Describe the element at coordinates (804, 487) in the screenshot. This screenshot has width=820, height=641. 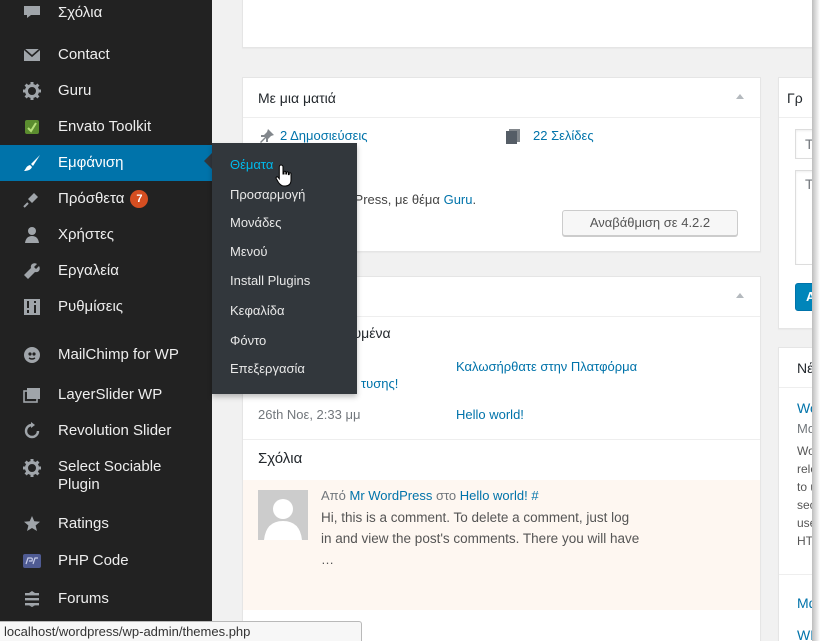
I see `news-body-3: to u` at that location.